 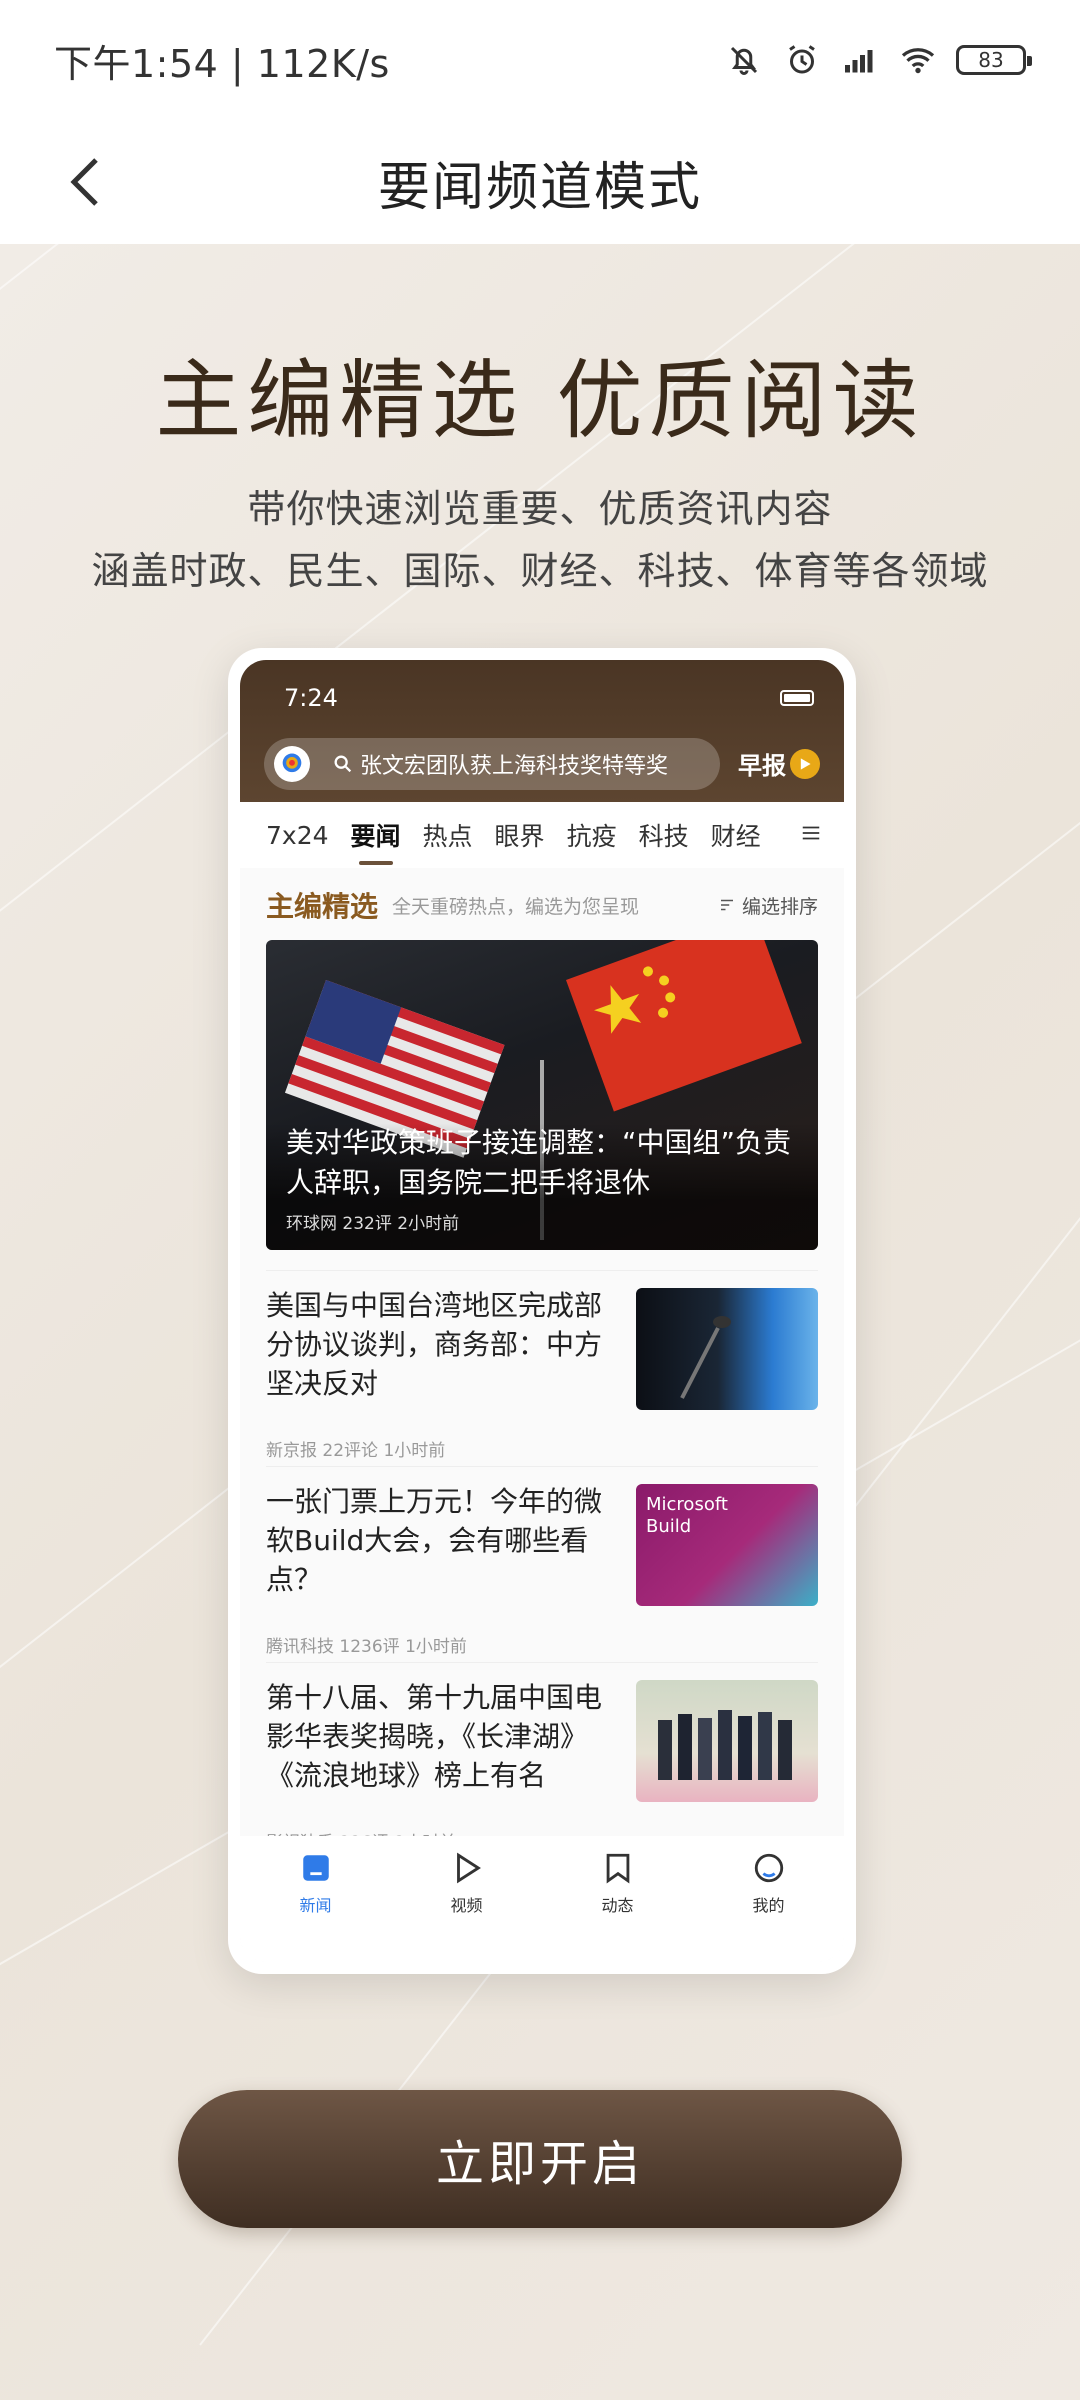 I want to click on article-title: 第十八届、第十九届中国电影华表奖揭晓，《长津湖》《流浪地球》榜上有名, so click(x=434, y=1736).